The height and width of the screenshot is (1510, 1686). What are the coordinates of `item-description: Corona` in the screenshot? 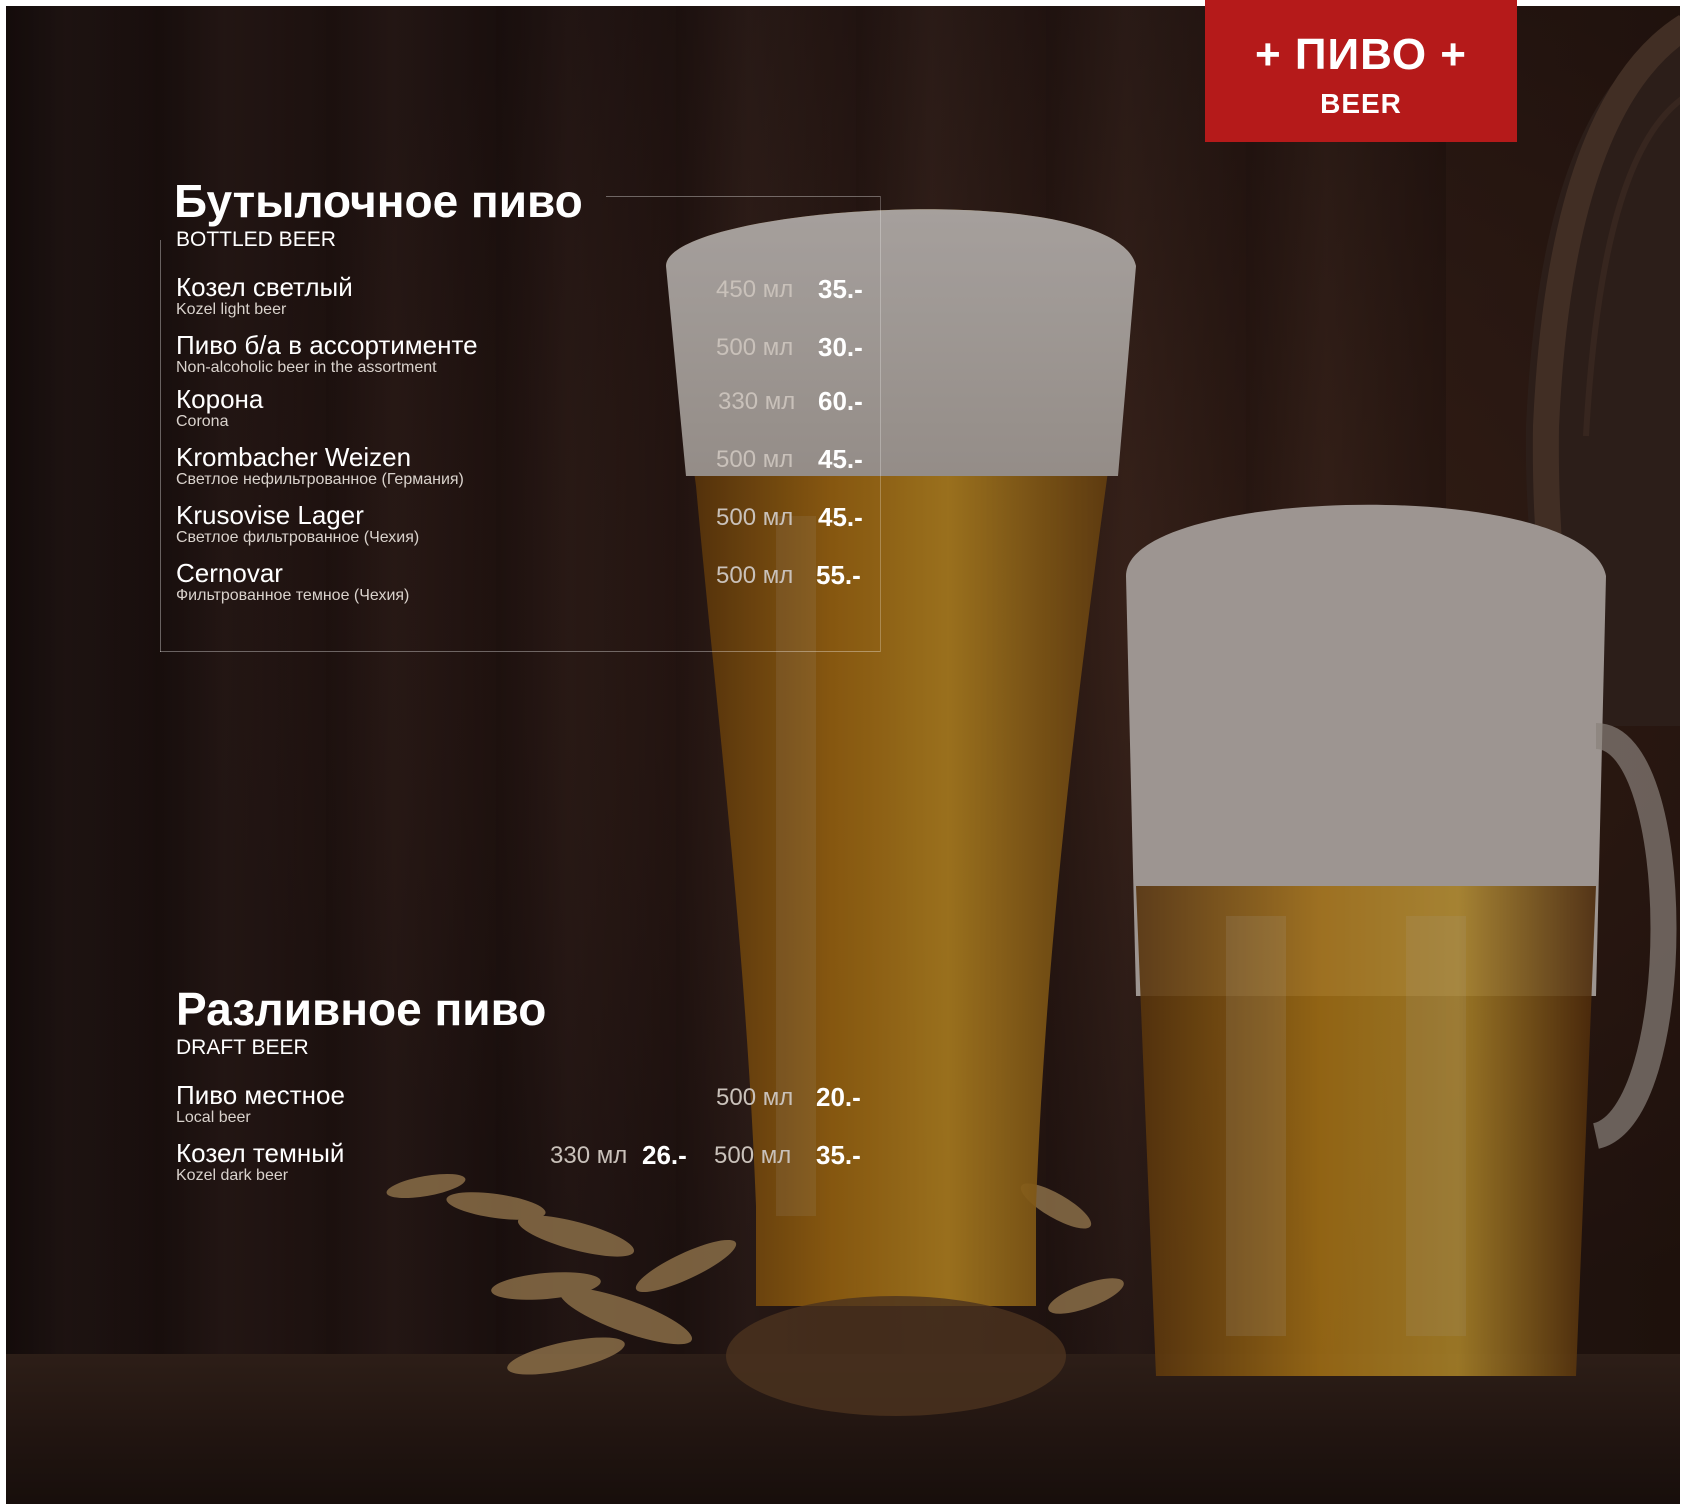 It's located at (202, 421).